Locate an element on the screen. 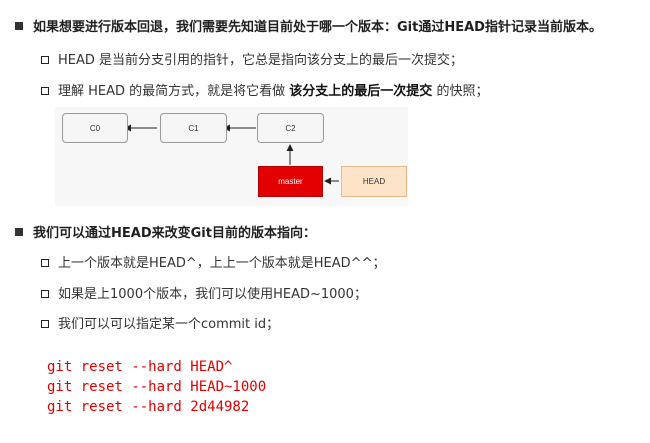  section1-point-1: HEAD 是当前分支引用的指针，它总是指向该分支上的最后一次提交； is located at coordinates (252, 58).